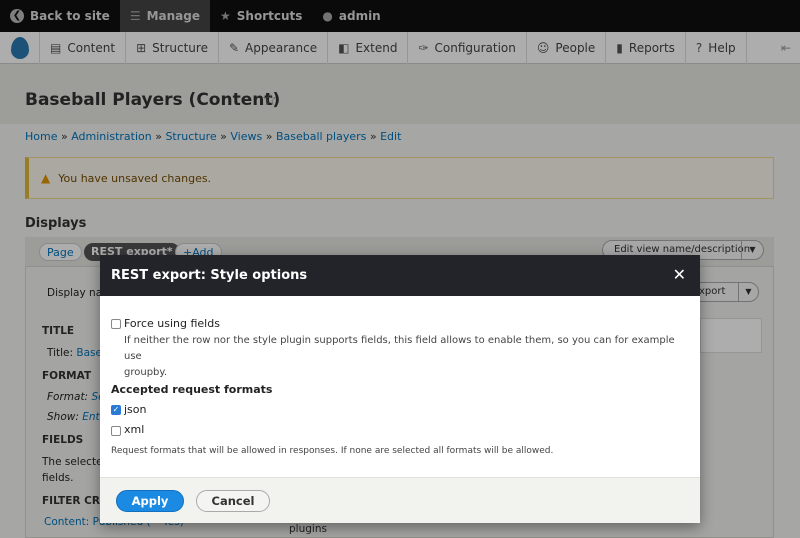 The width and height of the screenshot is (800, 538). What do you see at coordinates (146, 372) in the screenshot?
I see `force-desc-line: groupby.` at bounding box center [146, 372].